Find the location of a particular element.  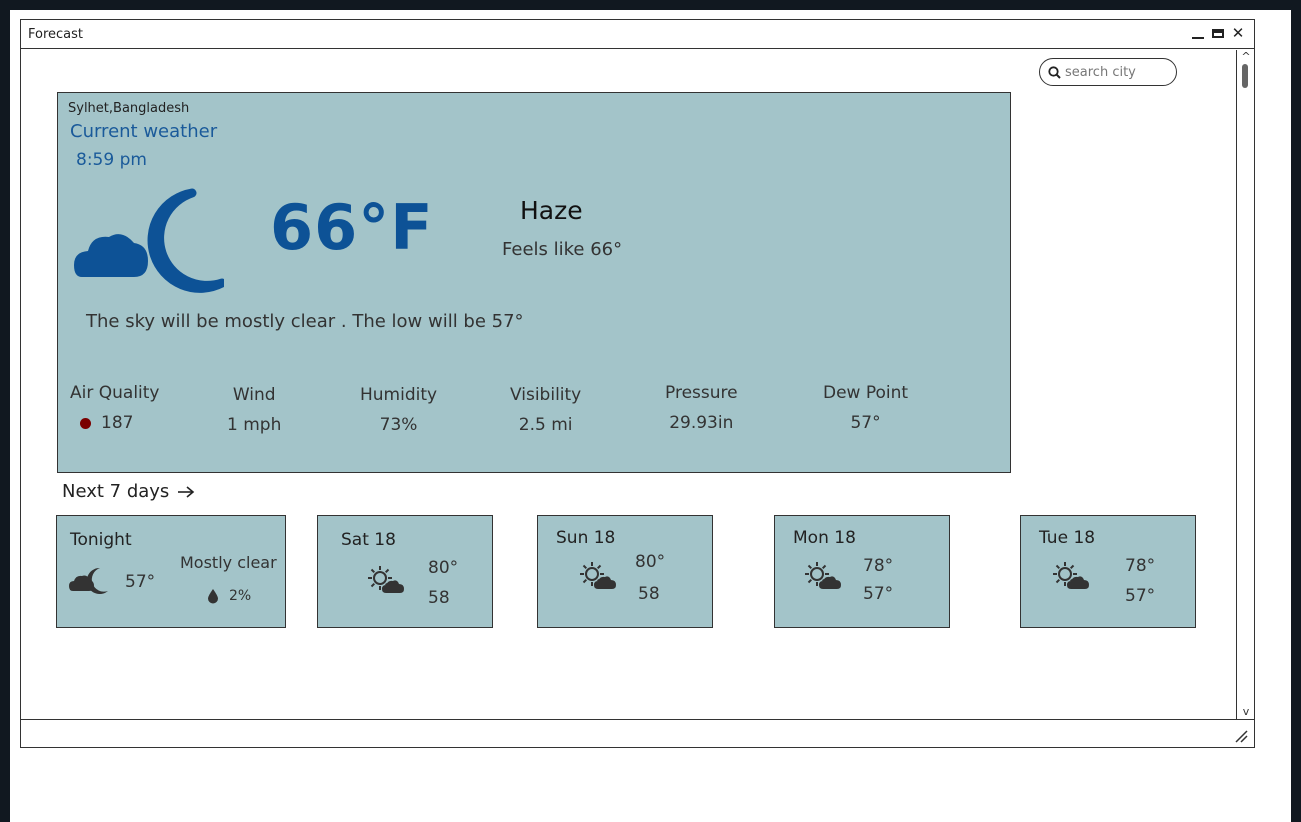

arrow-right-icon is located at coordinates (186, 491).